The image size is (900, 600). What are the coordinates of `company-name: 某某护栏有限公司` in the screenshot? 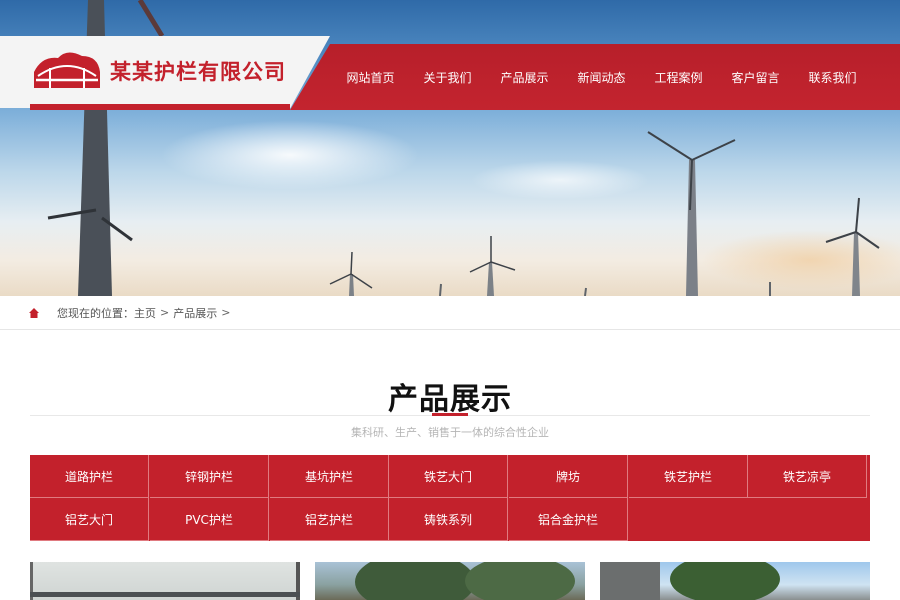 It's located at (198, 71).